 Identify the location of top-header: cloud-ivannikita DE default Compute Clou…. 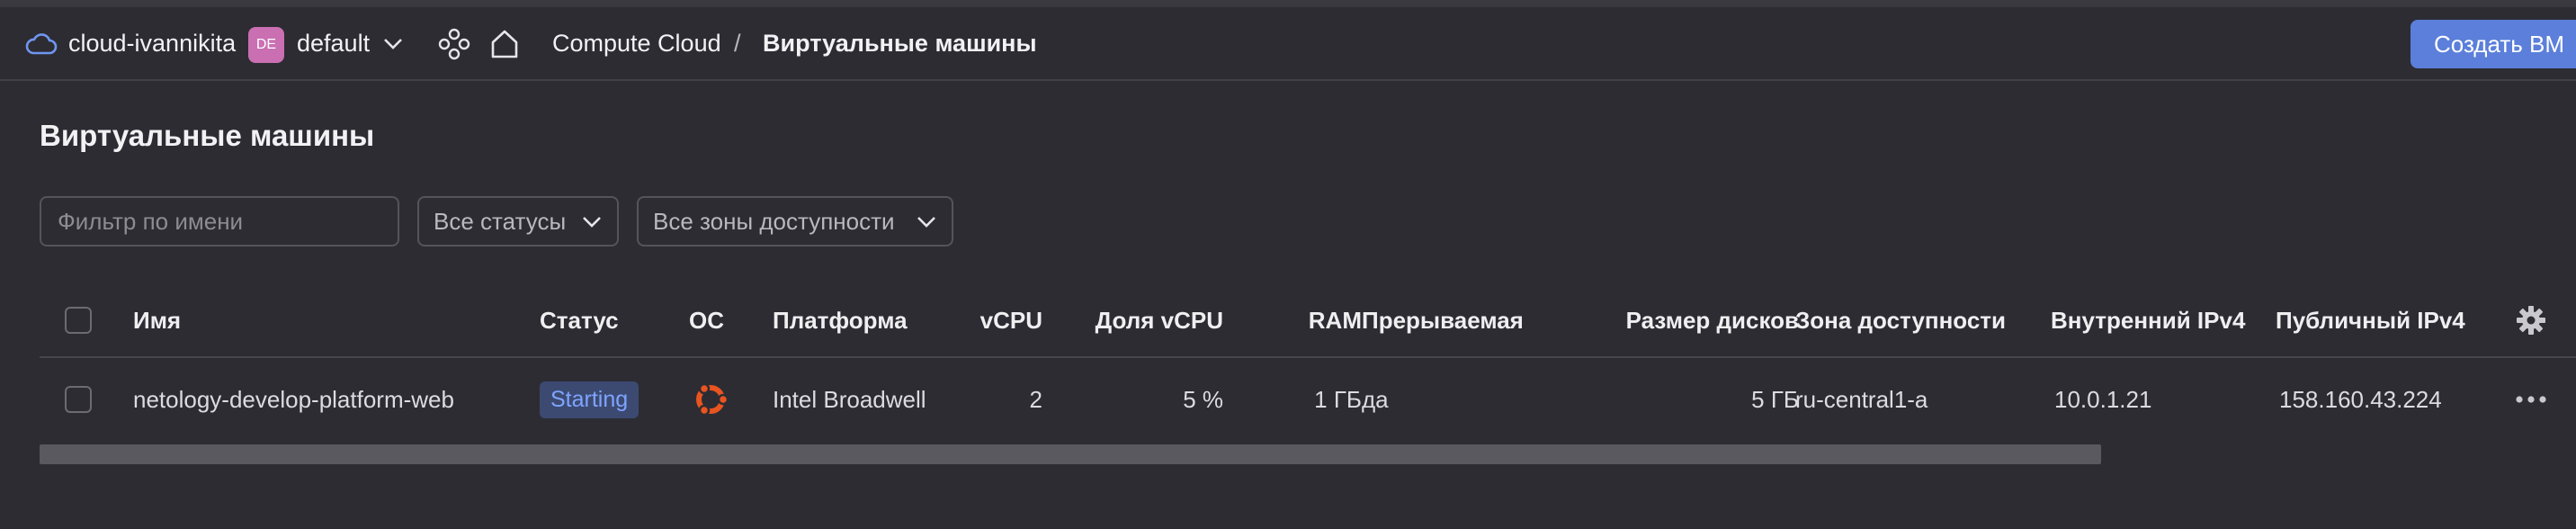
(1288, 44).